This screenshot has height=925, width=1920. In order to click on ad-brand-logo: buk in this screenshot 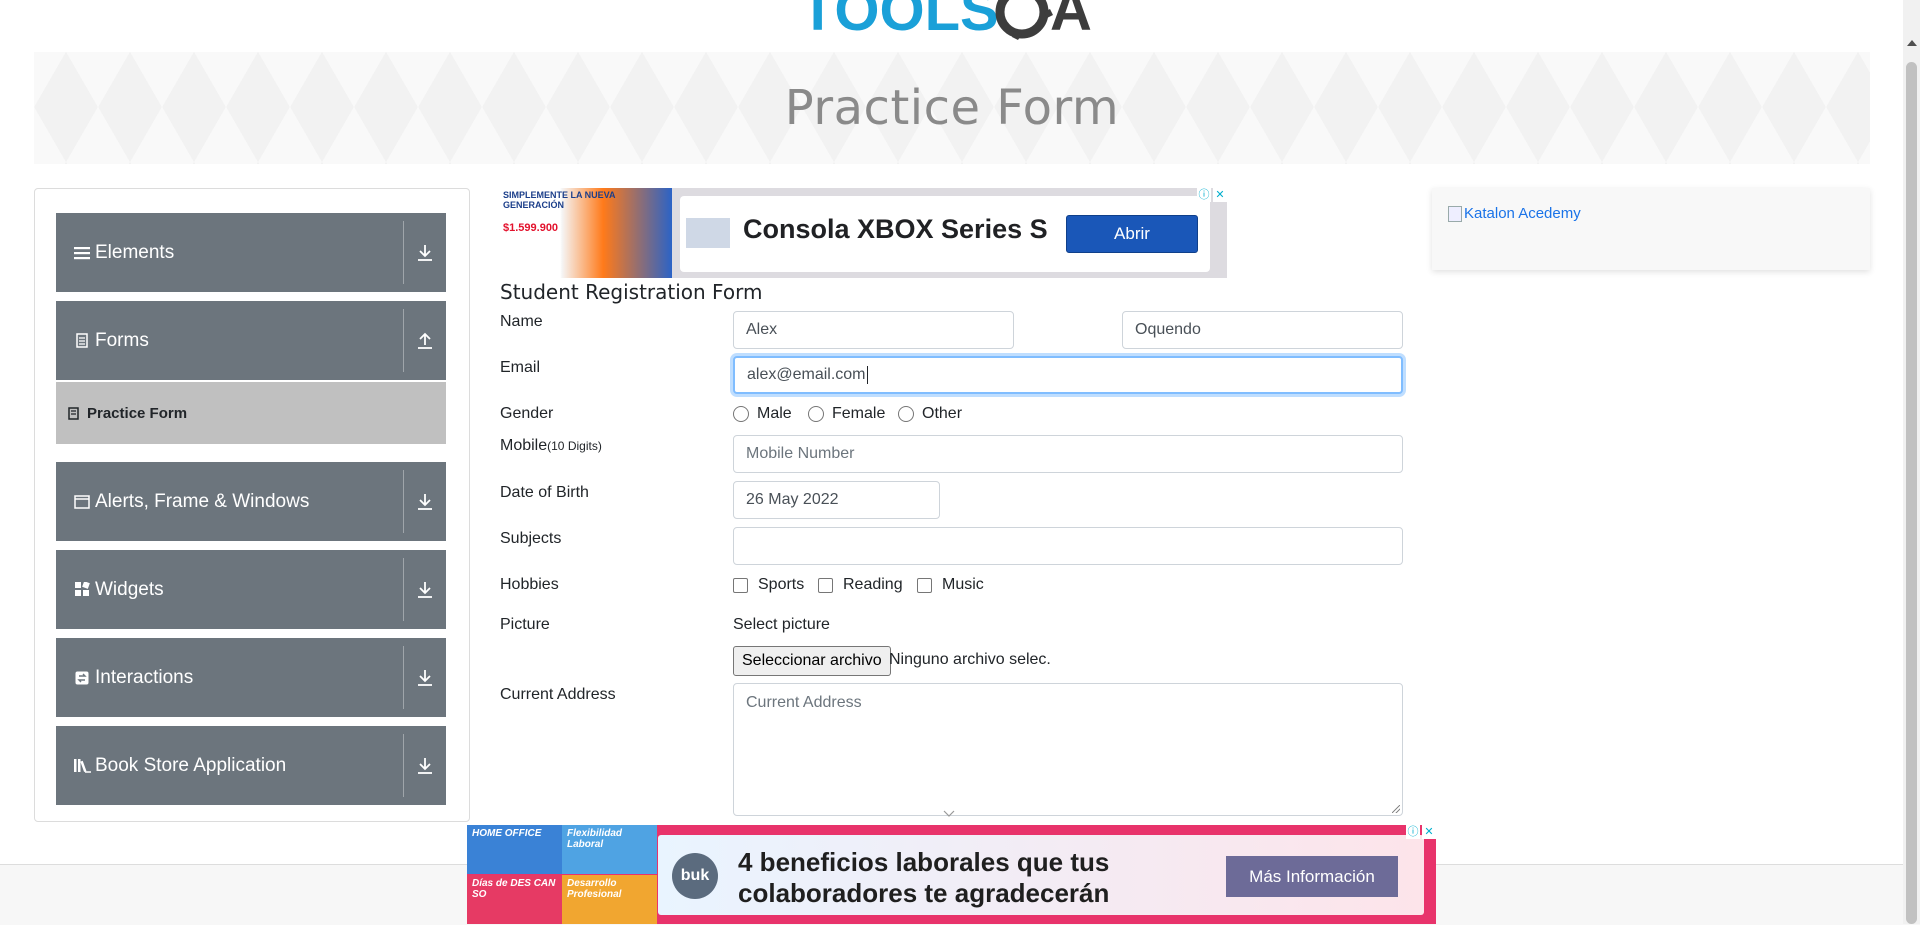, I will do `click(695, 876)`.